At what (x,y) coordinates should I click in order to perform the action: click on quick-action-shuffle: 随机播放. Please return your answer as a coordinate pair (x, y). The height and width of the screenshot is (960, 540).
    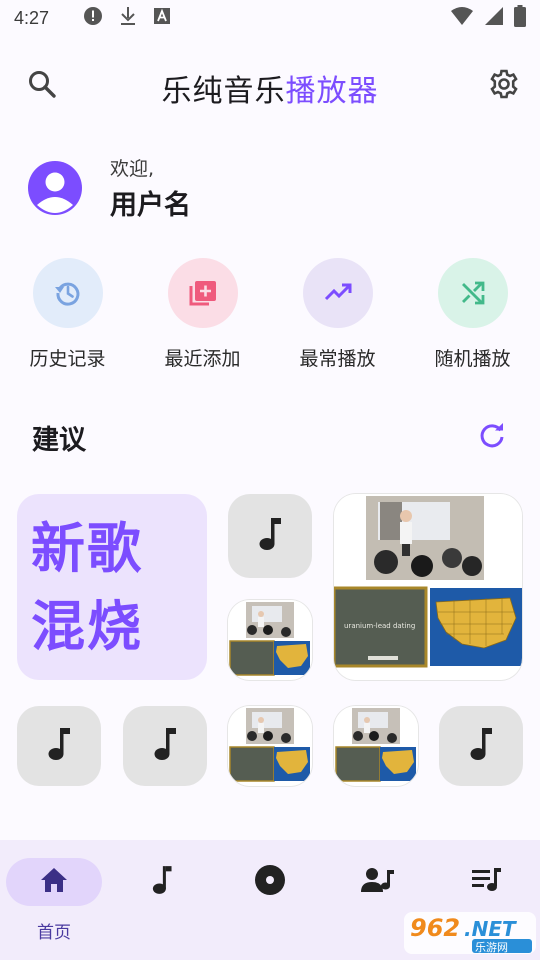
    Looking at the image, I should click on (472, 314).